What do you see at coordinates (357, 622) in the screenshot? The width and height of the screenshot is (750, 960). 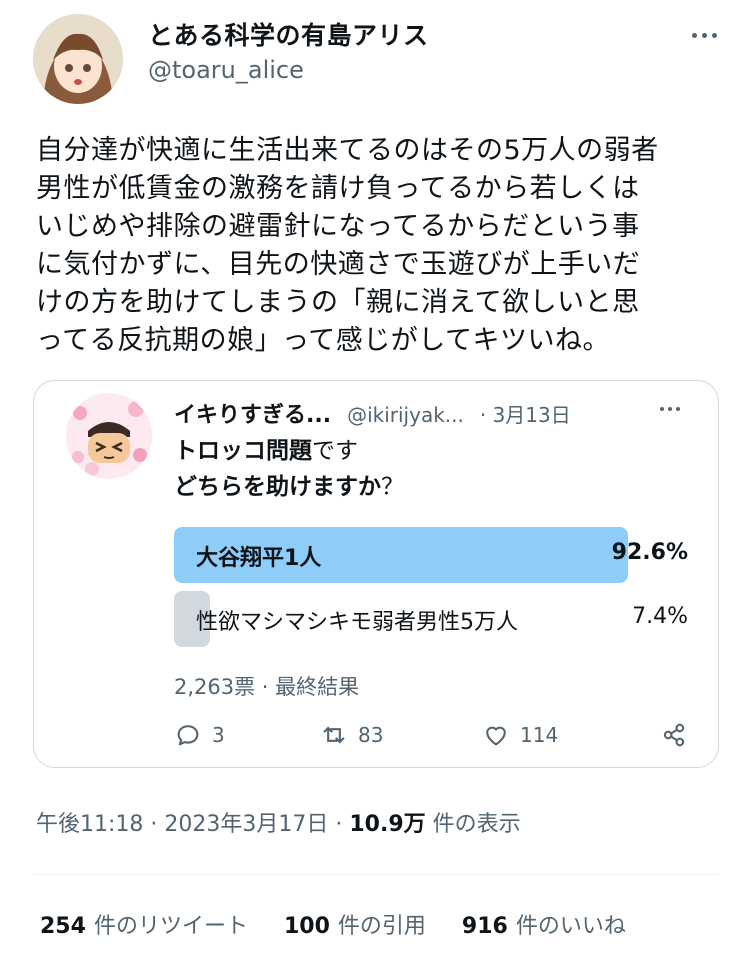 I see `poll-option-2-label: 性欲マシマシキモ弱者男性5万人` at bounding box center [357, 622].